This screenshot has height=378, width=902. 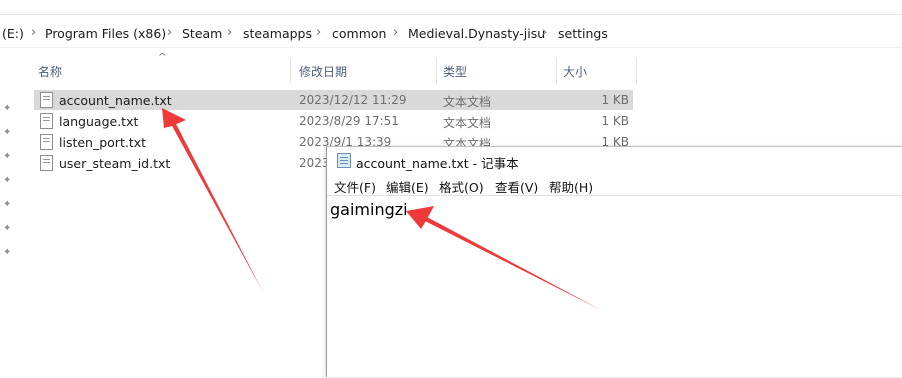 What do you see at coordinates (353, 100) in the screenshot?
I see `file-modified: 2023/12/12 11:29` at bounding box center [353, 100].